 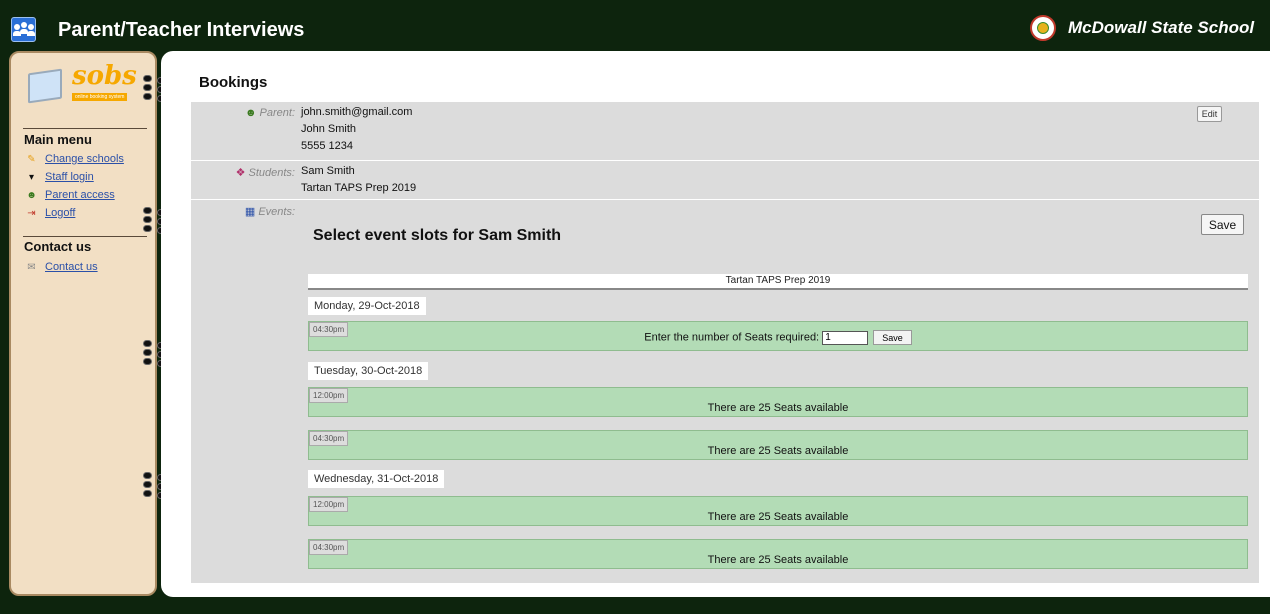 I want to click on book-icon, so click(x=45, y=86).